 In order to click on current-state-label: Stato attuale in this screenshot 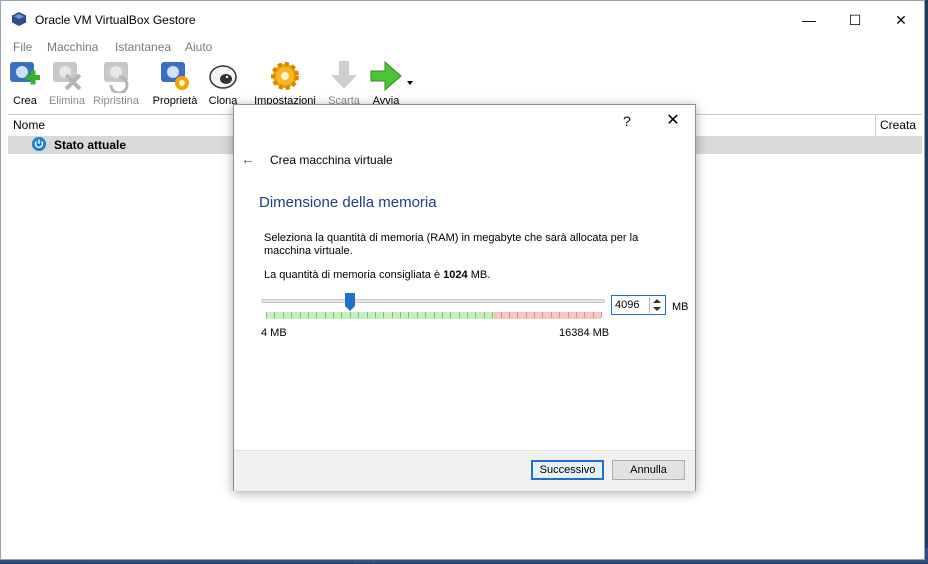, I will do `click(90, 145)`.